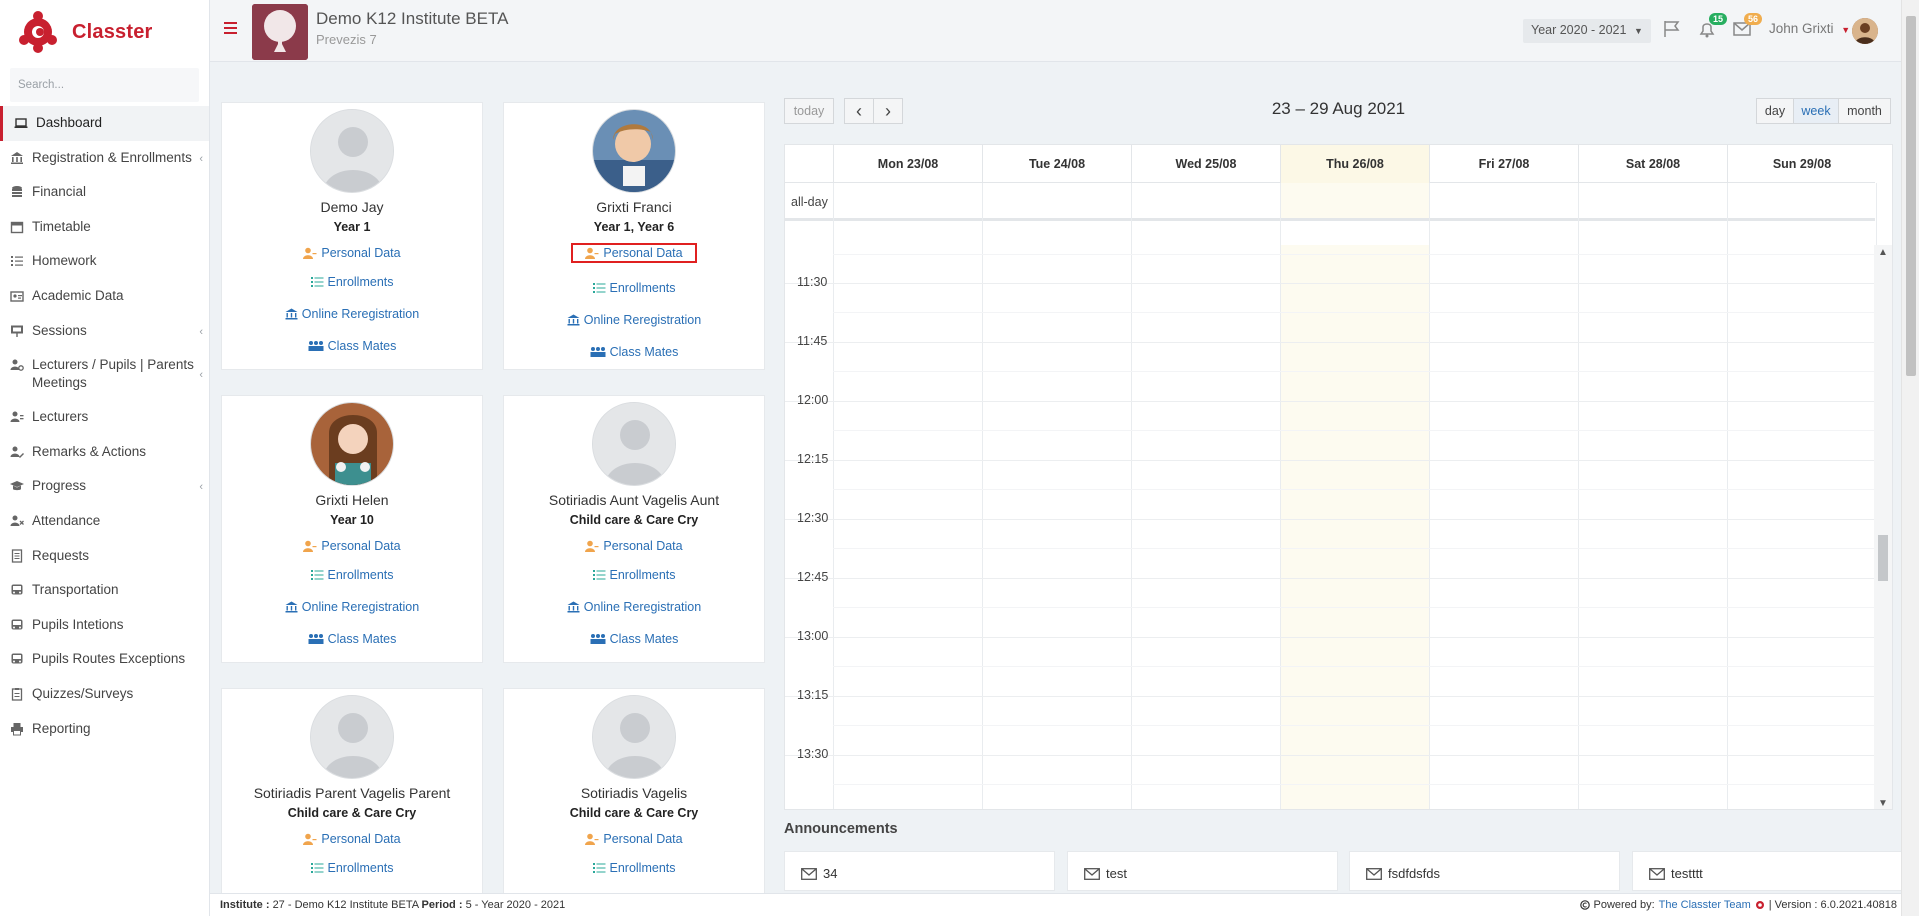  I want to click on sidebar-item-label: Progress, so click(59, 486).